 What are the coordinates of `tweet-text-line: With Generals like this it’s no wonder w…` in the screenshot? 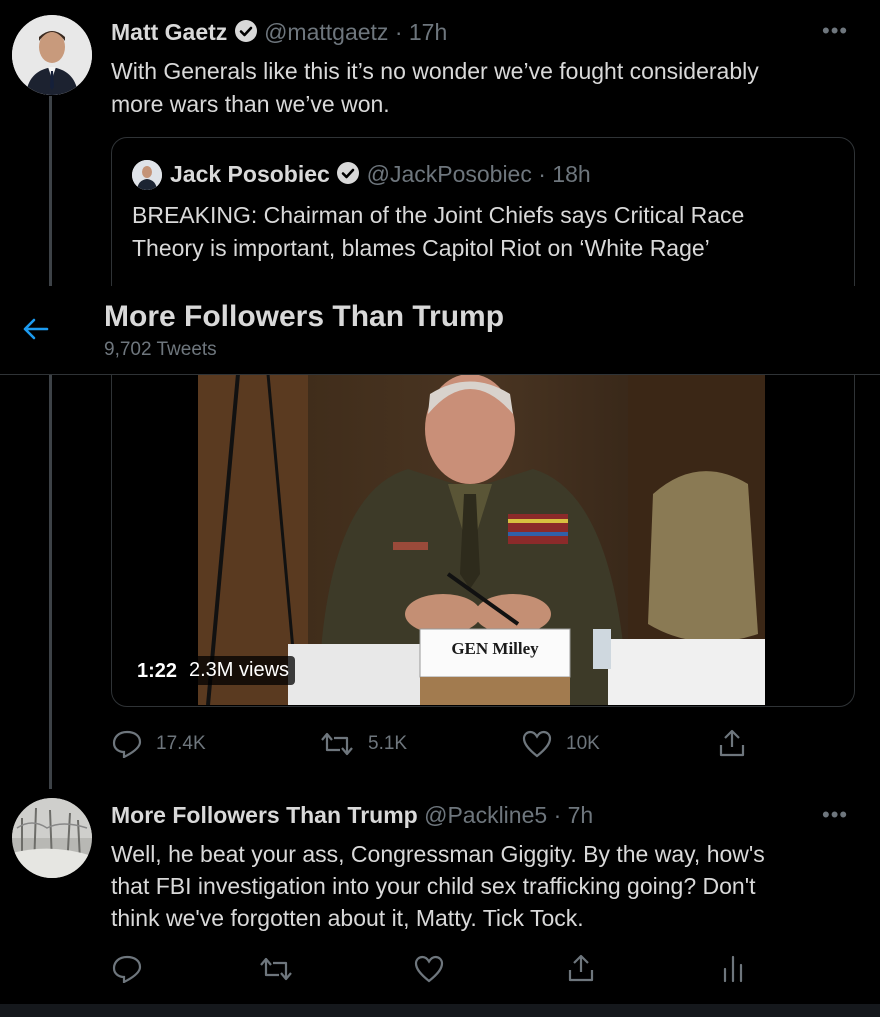 It's located at (435, 71).